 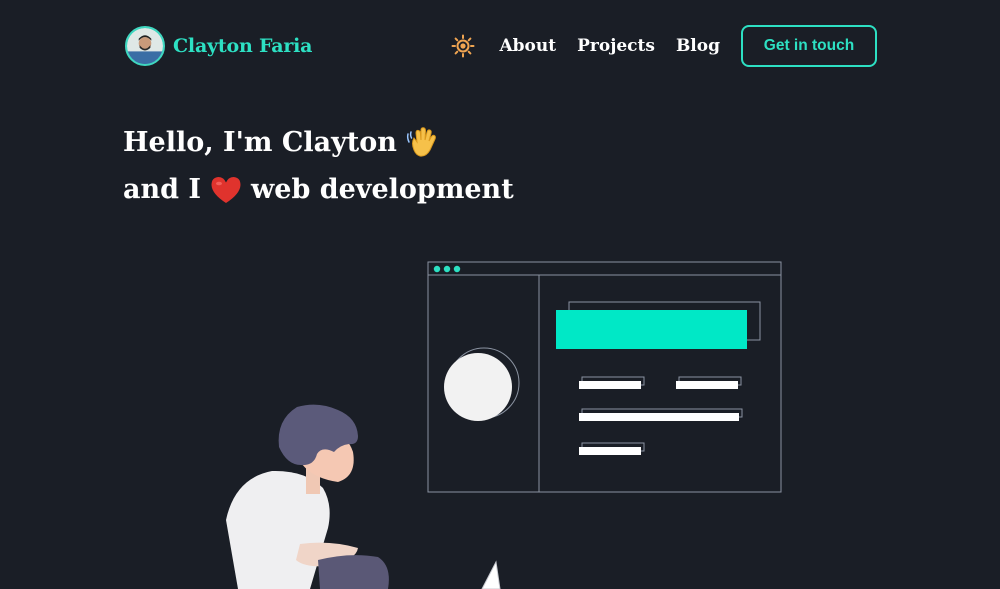 I want to click on browser-mockup, so click(x=604, y=377).